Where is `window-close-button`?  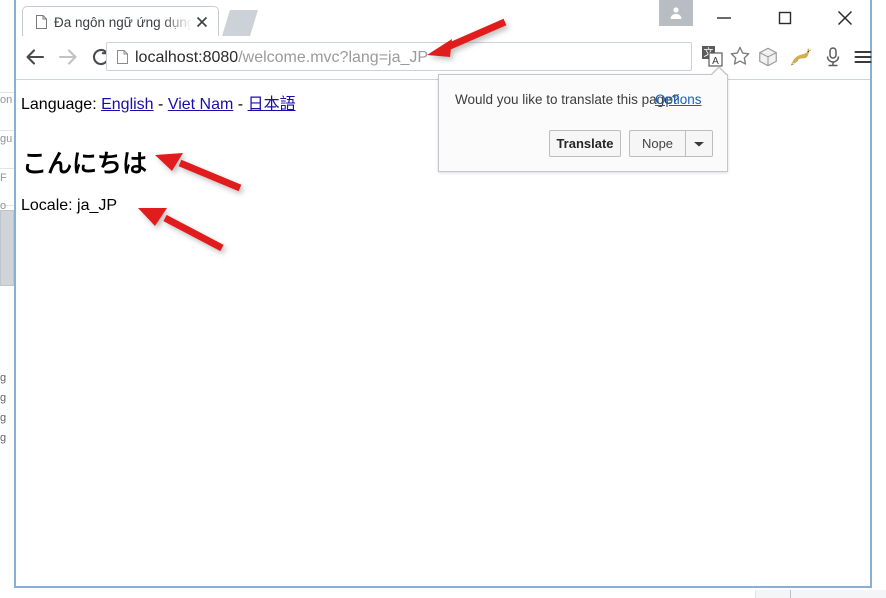
window-close-button is located at coordinates (845, 18).